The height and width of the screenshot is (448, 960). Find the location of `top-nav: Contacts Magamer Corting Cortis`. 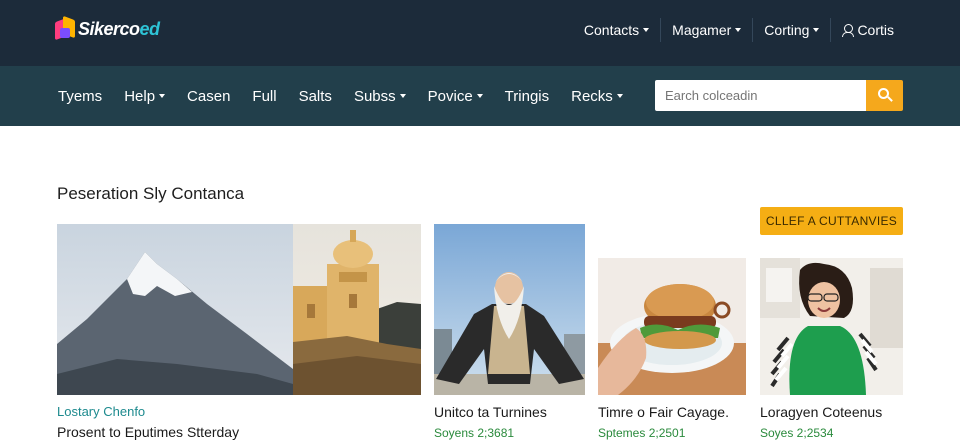

top-nav: Contacts Magamer Corting Cortis is located at coordinates (739, 30).